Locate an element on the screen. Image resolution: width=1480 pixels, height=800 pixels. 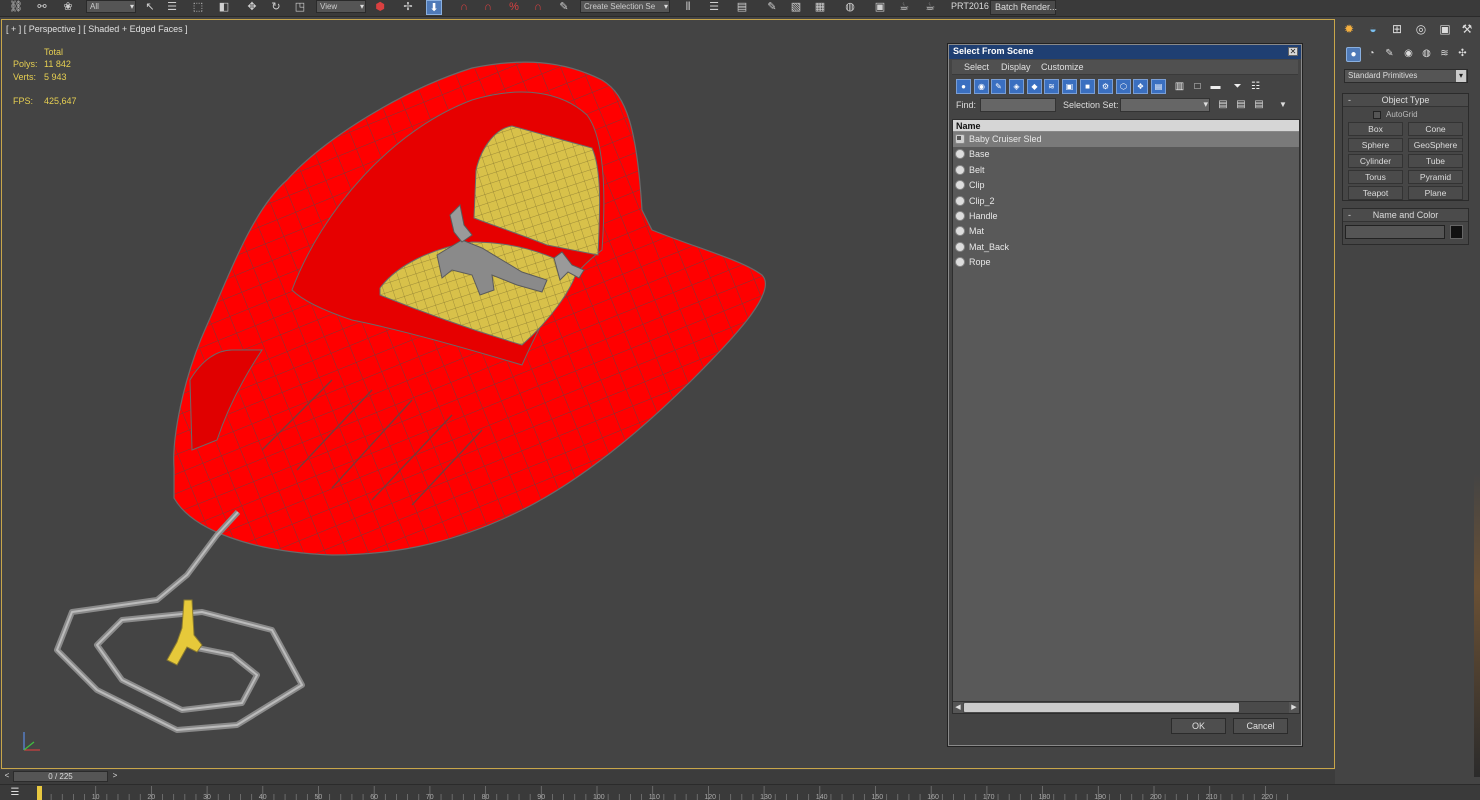
display-tab-icon: ▣ is located at coordinates (1445, 30).